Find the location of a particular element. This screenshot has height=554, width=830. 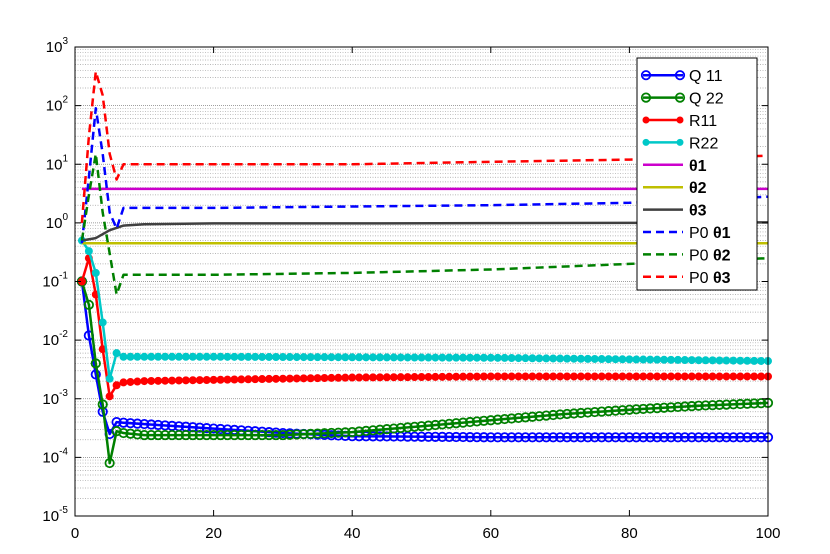

legend: Q 11Q 22R11R22θ1θ2θ3P0 θ1P0 θ2P0 θ3 is located at coordinates (697, 174).